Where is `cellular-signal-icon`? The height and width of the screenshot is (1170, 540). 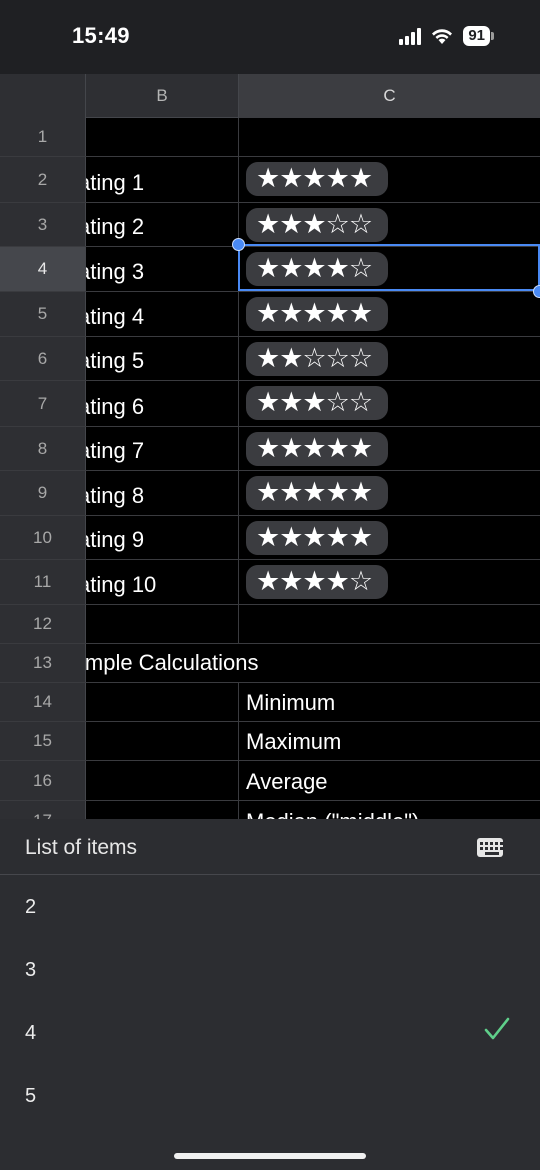 cellular-signal-icon is located at coordinates (410, 36).